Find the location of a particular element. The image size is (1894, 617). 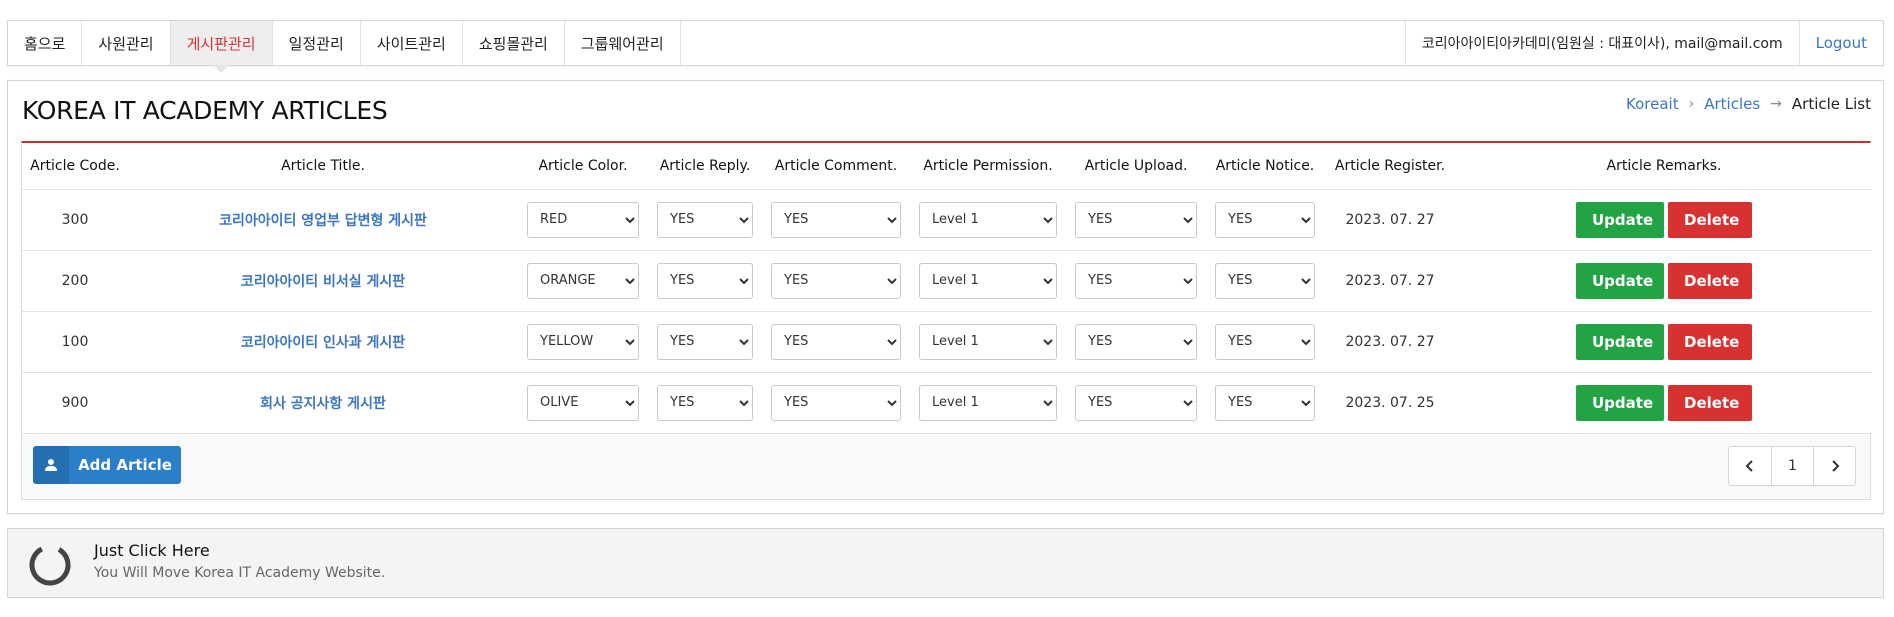

cell-color: YELLOW is located at coordinates (583, 342).